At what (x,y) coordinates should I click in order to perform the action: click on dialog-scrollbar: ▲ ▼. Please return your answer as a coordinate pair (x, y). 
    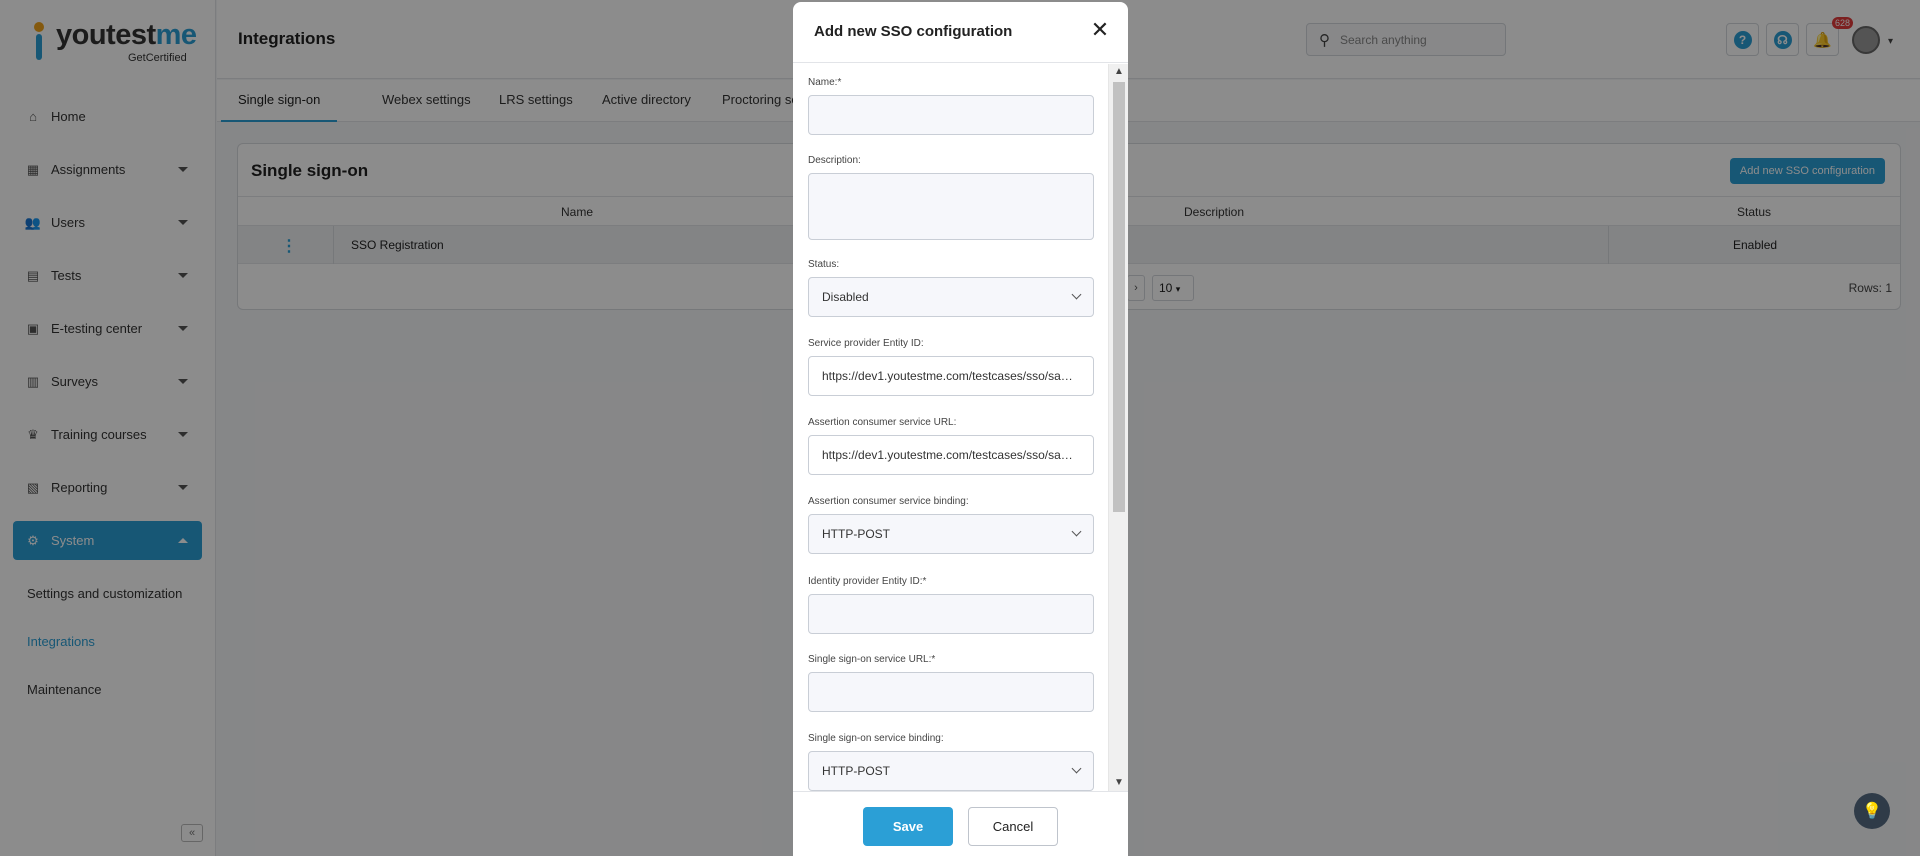
    Looking at the image, I should click on (1118, 427).